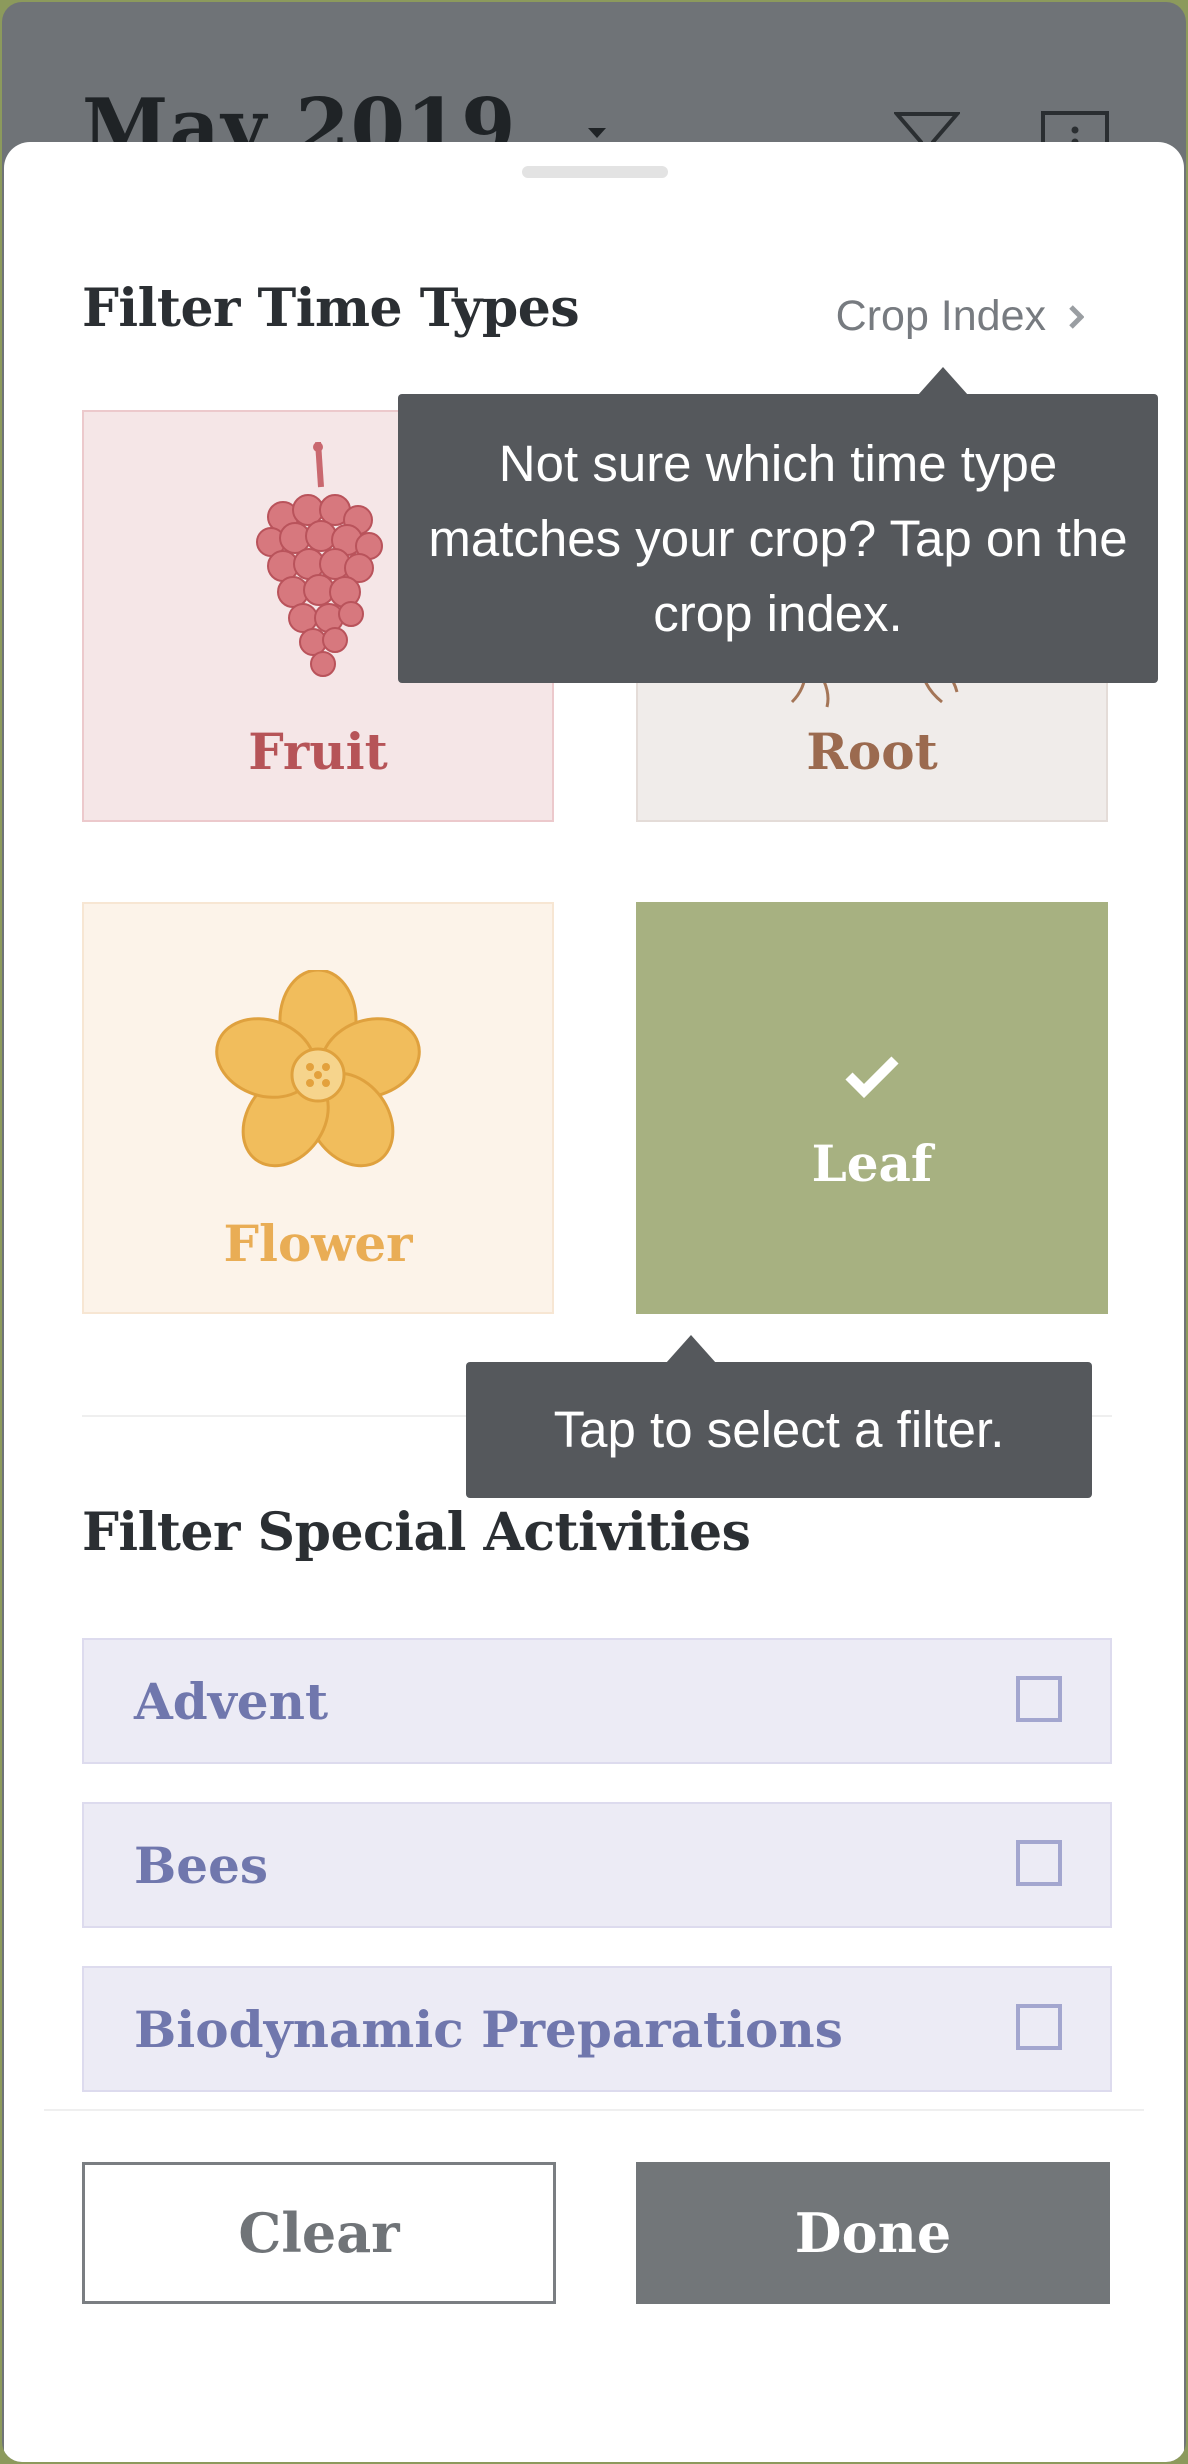  Describe the element at coordinates (872, 1076) in the screenshot. I see `check-icon` at that location.